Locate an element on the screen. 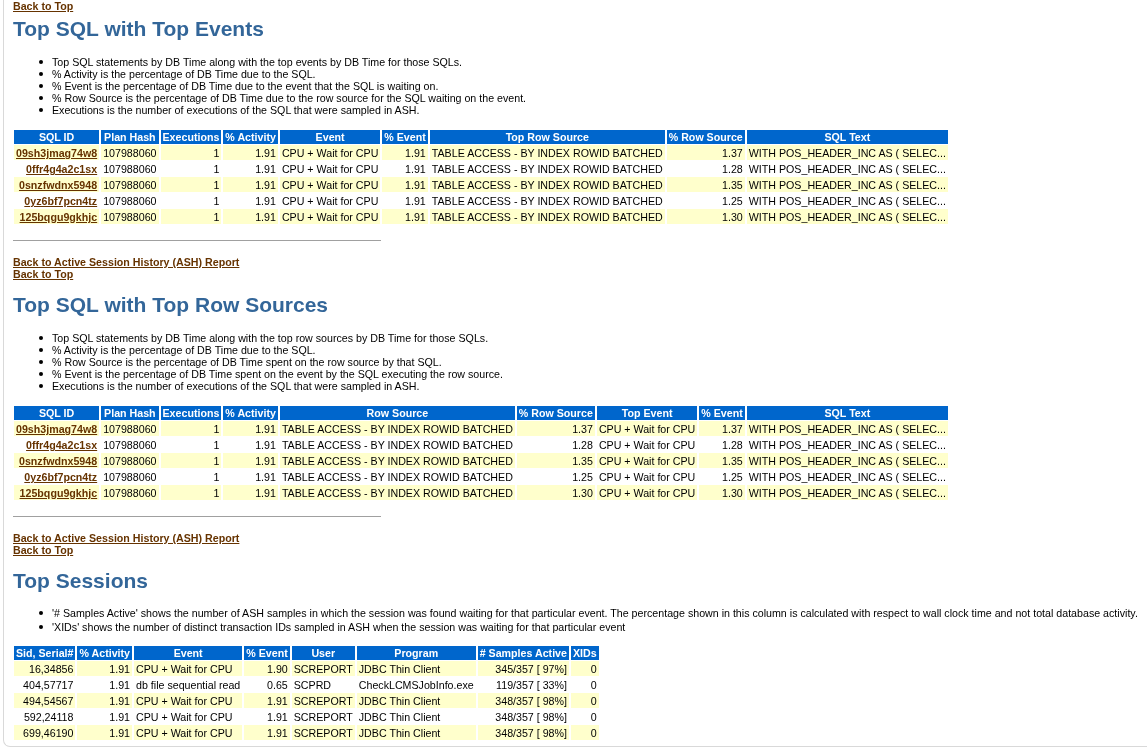 This screenshot has width=1147, height=752. note-text: % Row Source is the percentage of DB Time spent on the row source by that SQL. is located at coordinates (247, 362).